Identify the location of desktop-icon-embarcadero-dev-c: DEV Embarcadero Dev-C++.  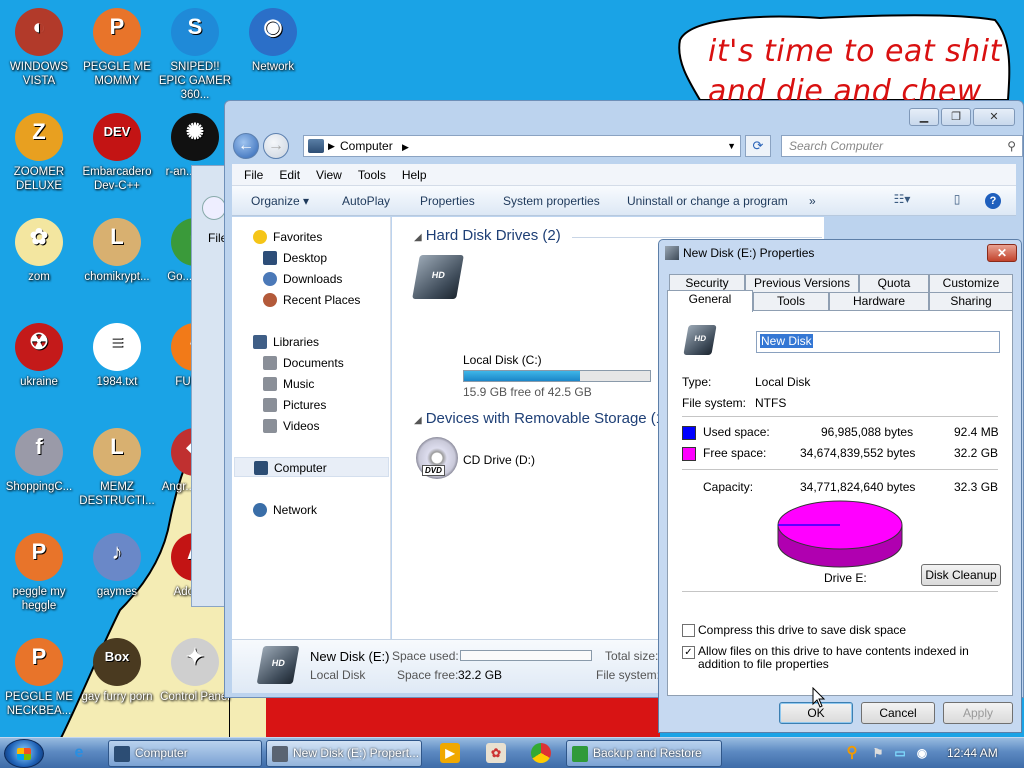
(117, 153).